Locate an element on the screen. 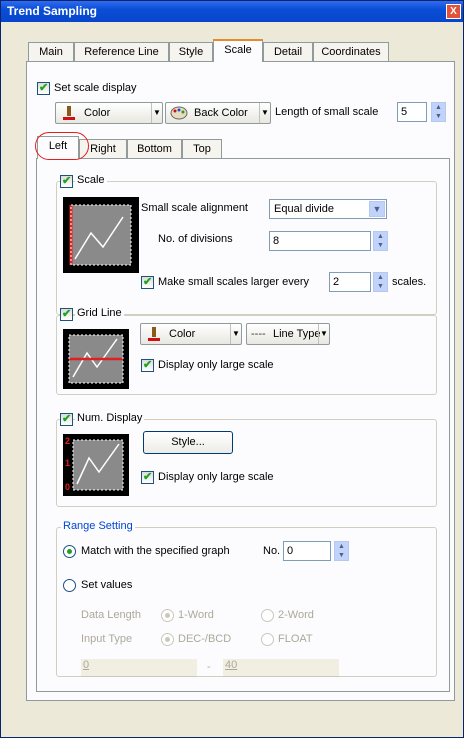 The image size is (464, 738). larger-every-spinner: ▲ ▼ is located at coordinates (380, 282).